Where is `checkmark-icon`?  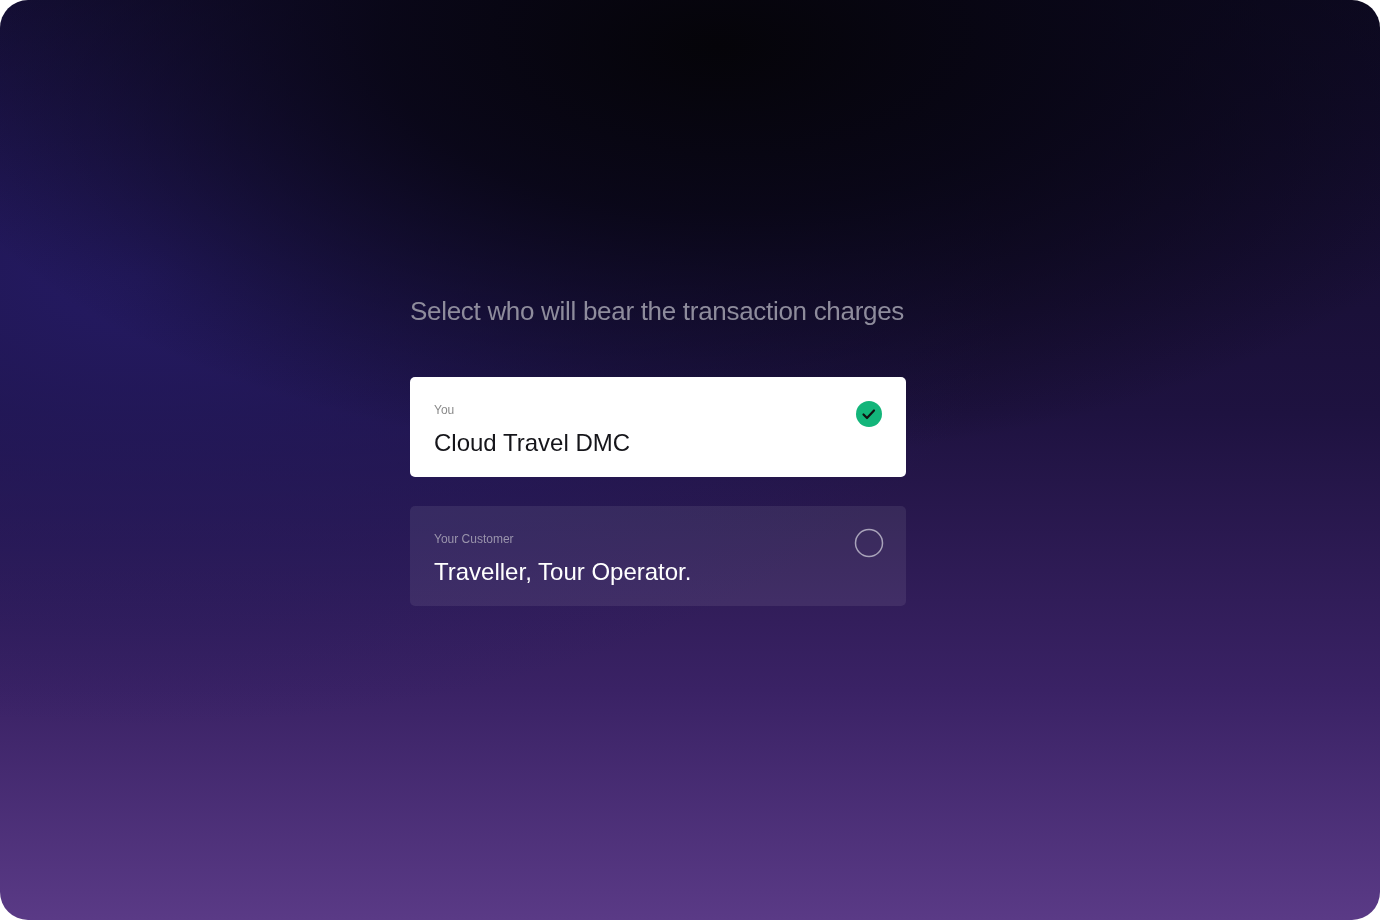 checkmark-icon is located at coordinates (869, 414).